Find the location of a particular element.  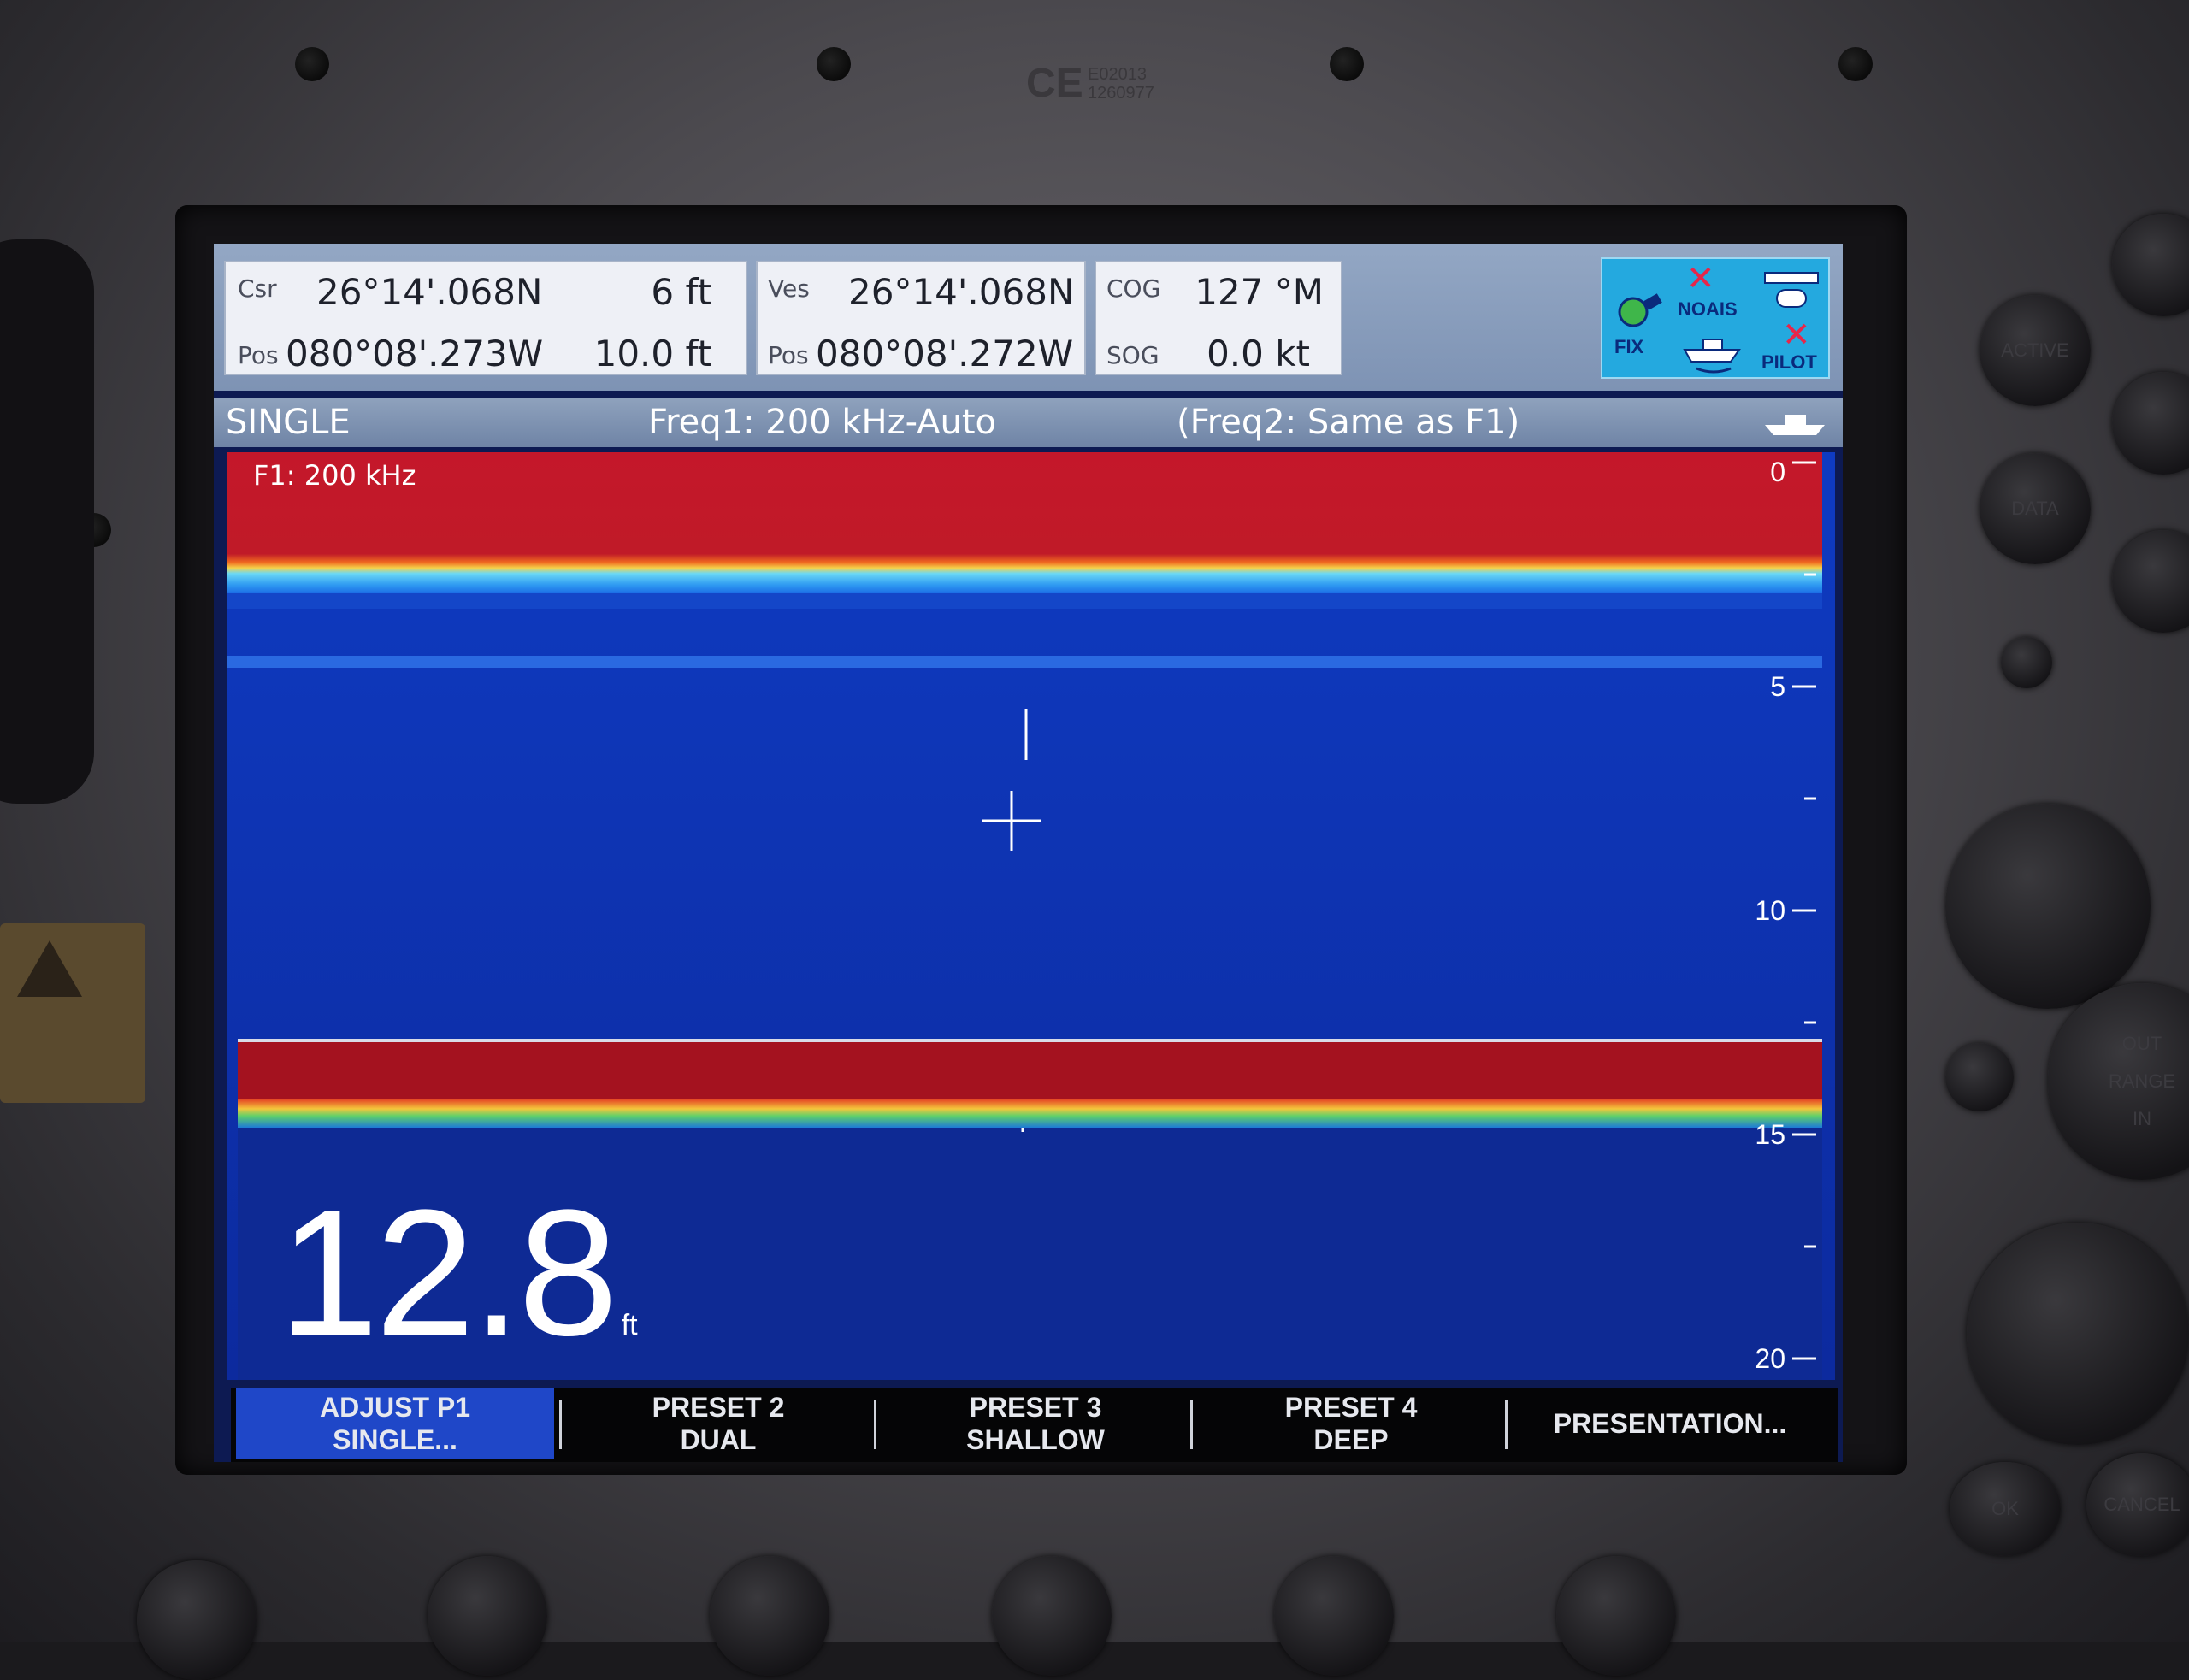

depth-value: 12.8 is located at coordinates (448, 1272).